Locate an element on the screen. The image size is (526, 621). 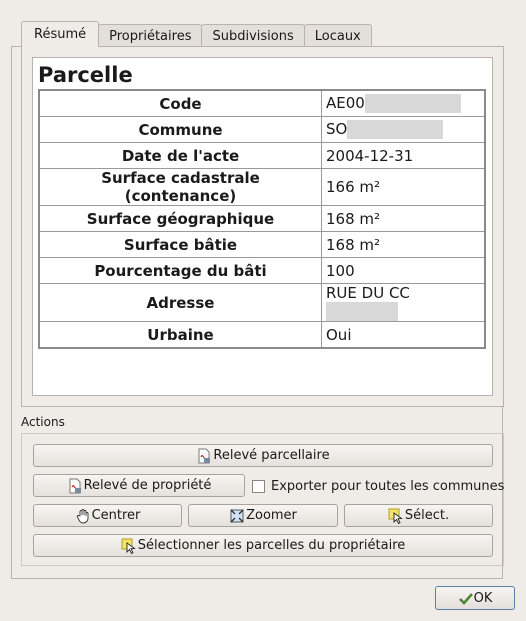
export-all-communes-label: Exporter pour toutes les communes is located at coordinates (388, 486).